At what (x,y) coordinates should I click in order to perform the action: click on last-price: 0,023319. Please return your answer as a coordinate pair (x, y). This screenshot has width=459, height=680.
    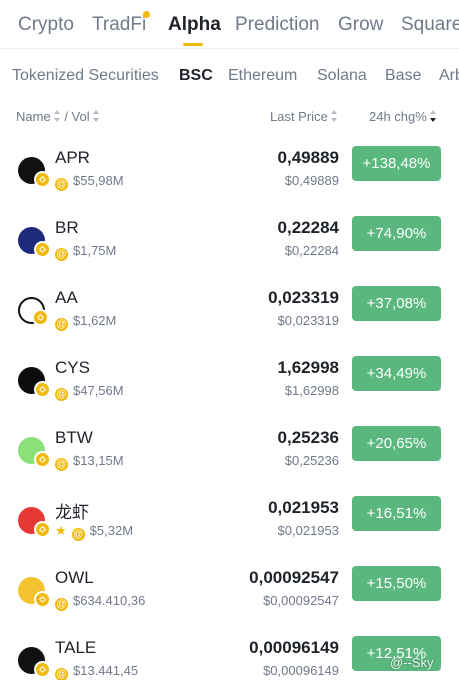
    Looking at the image, I should click on (303, 297).